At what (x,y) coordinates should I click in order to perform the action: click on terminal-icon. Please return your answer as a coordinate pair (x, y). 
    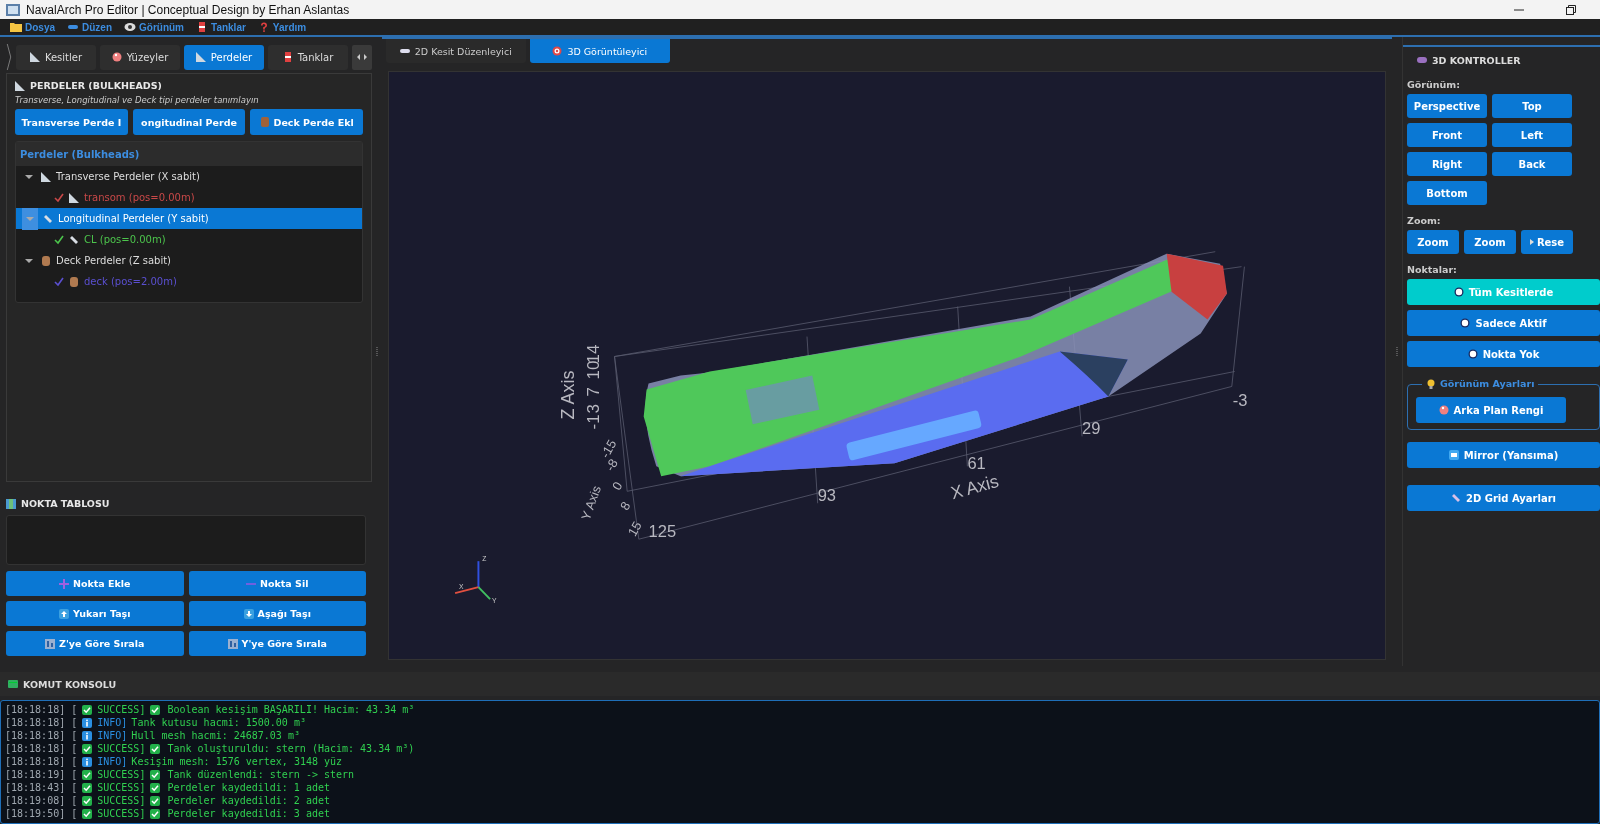
    Looking at the image, I should click on (13, 684).